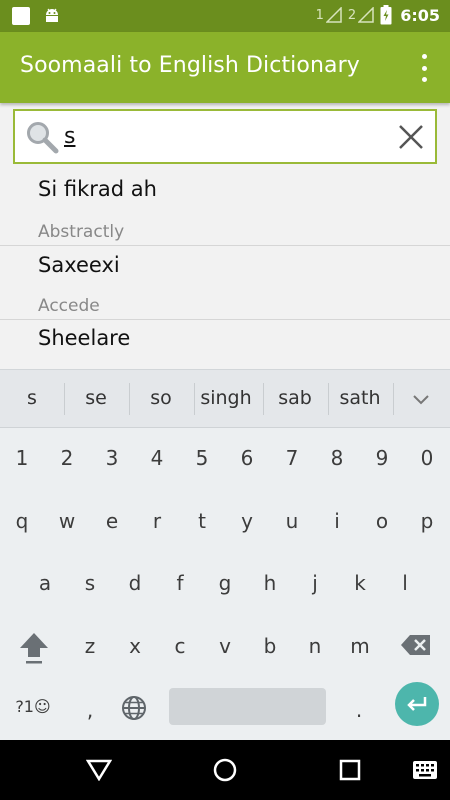  I want to click on key: x, so click(135, 646).